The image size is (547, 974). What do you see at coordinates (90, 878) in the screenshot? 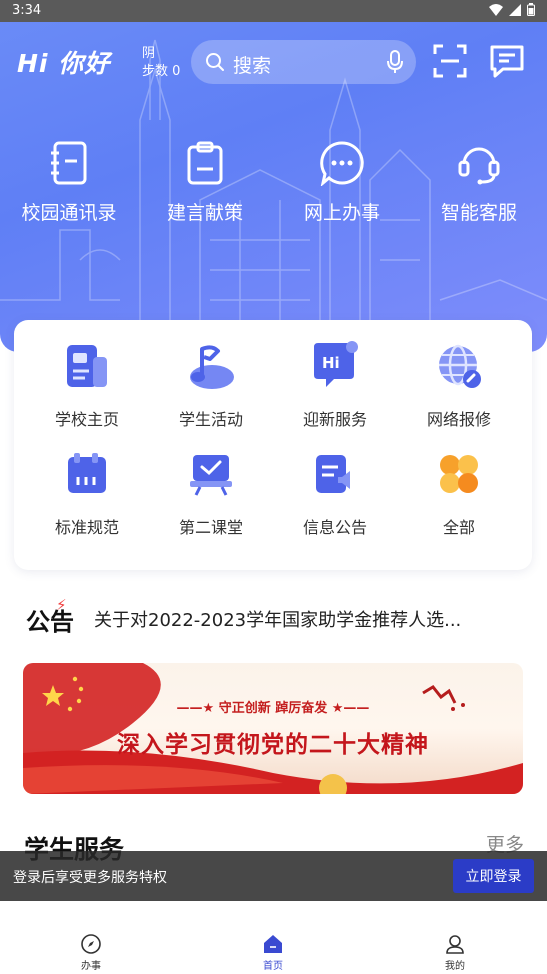
I see `login-prompt-text: 登录后享受更多服务特权` at bounding box center [90, 878].